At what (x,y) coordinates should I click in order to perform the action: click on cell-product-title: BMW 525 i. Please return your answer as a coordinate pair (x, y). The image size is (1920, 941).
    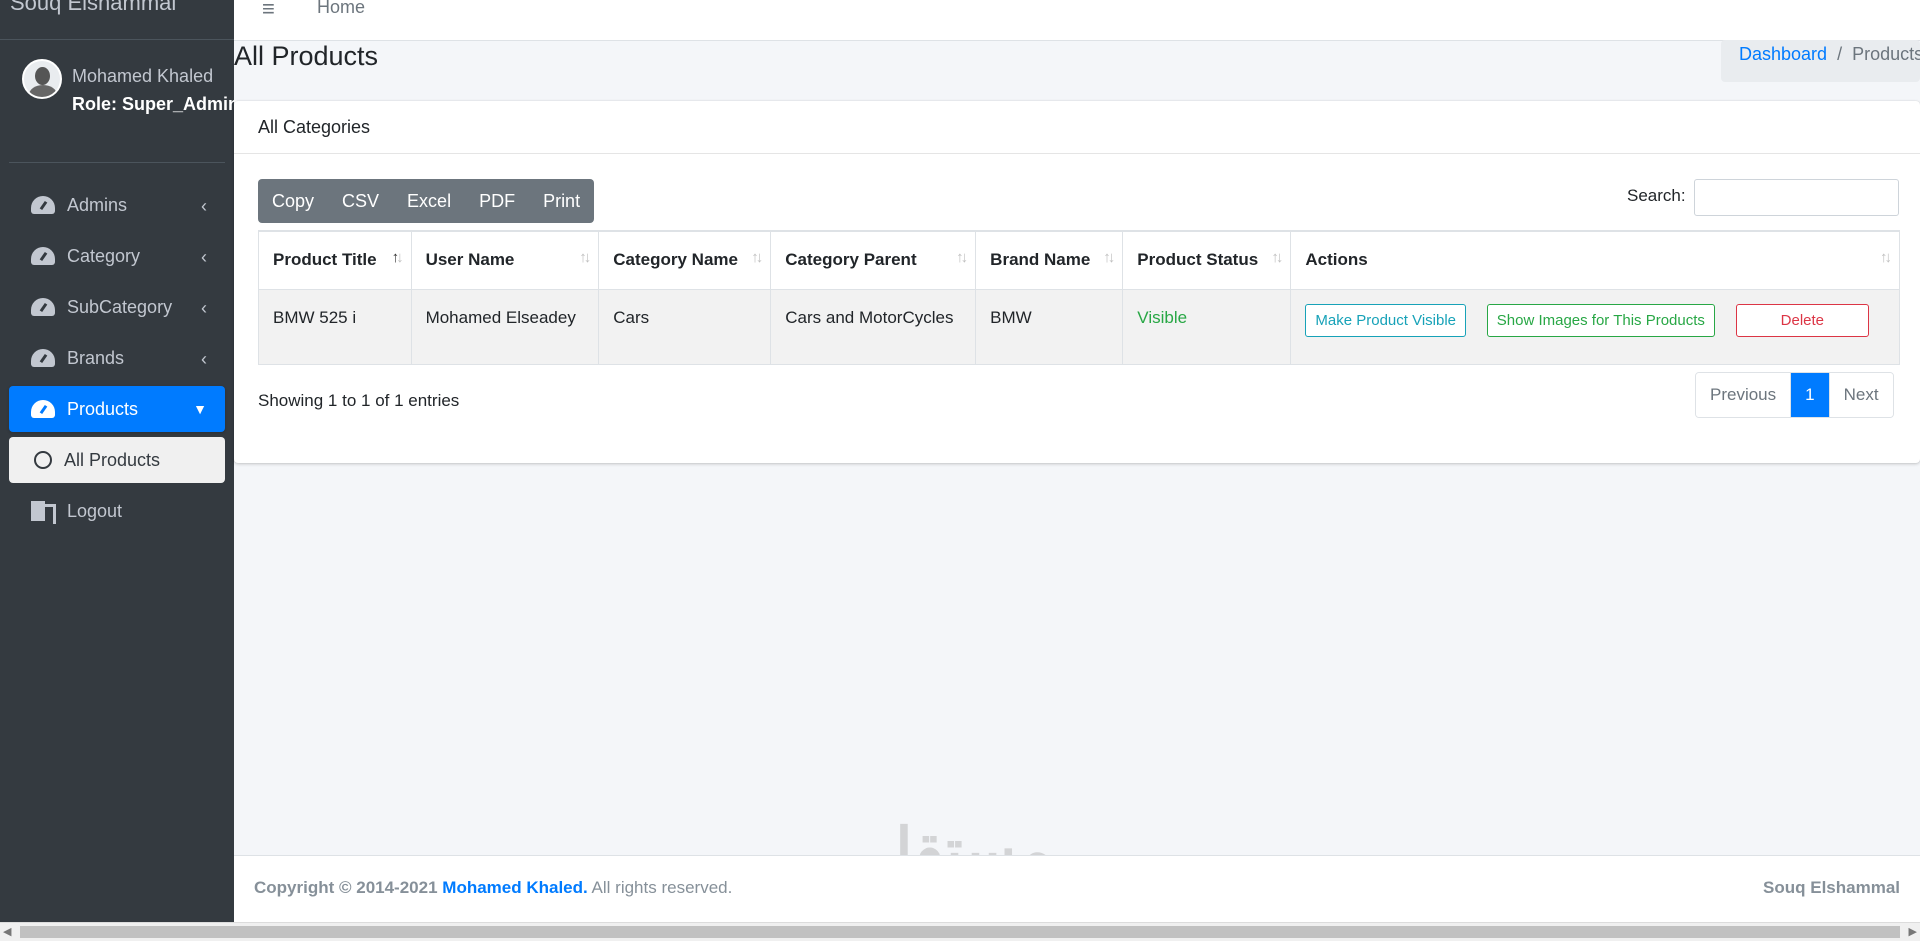
    Looking at the image, I should click on (335, 326).